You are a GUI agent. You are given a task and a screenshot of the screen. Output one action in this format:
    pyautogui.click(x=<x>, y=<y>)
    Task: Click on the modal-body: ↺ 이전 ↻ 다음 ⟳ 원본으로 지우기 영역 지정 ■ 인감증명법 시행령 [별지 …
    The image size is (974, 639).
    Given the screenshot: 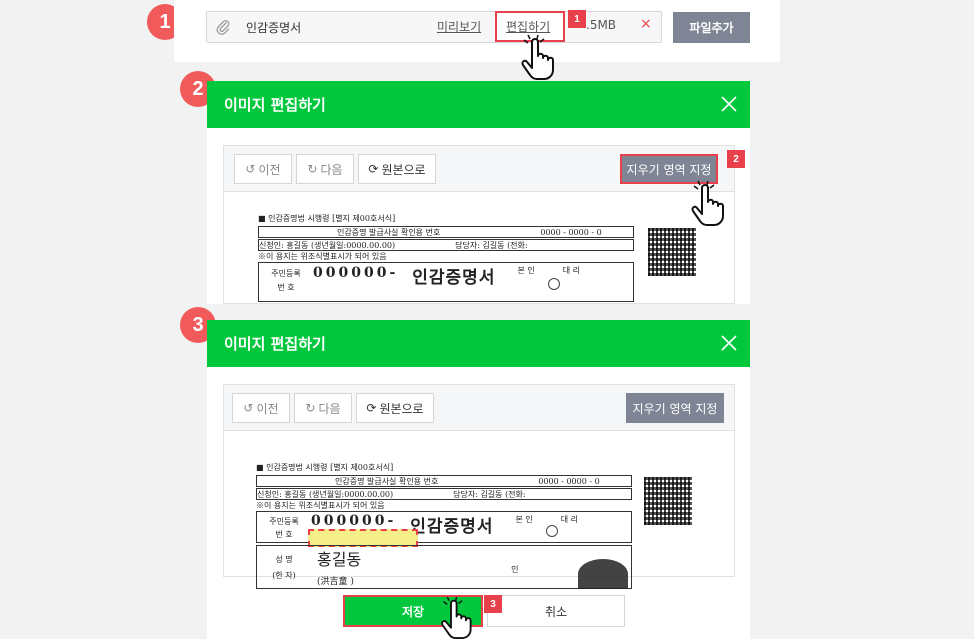 What is the action you would take?
    pyautogui.click(x=479, y=224)
    